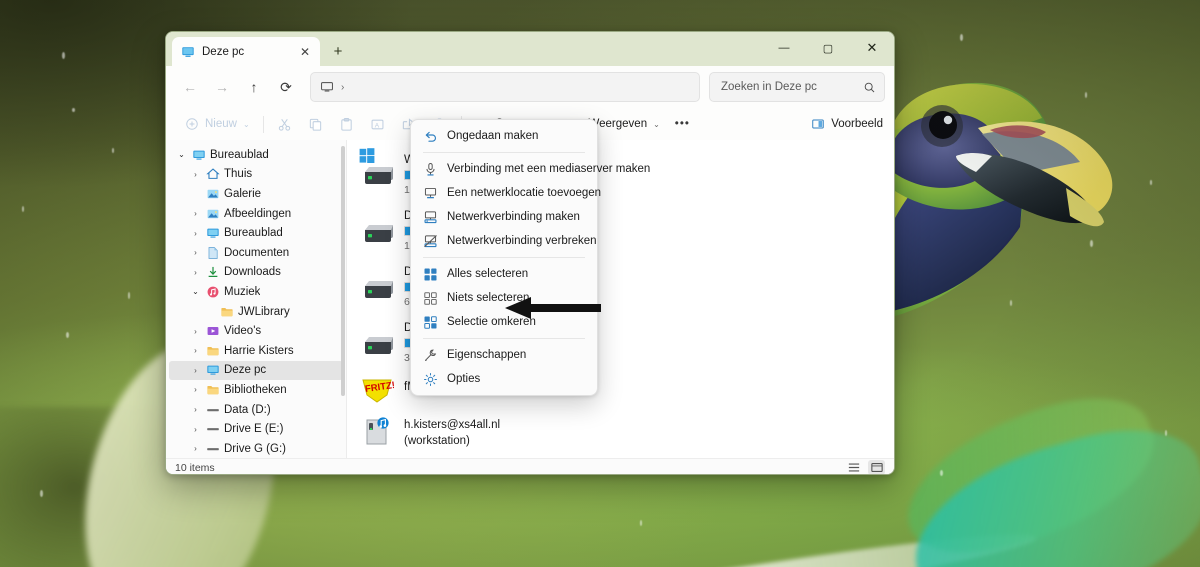 This screenshot has height=567, width=1200. I want to click on sidebar-item-deze-pc: › Deze pc, so click(256, 370).